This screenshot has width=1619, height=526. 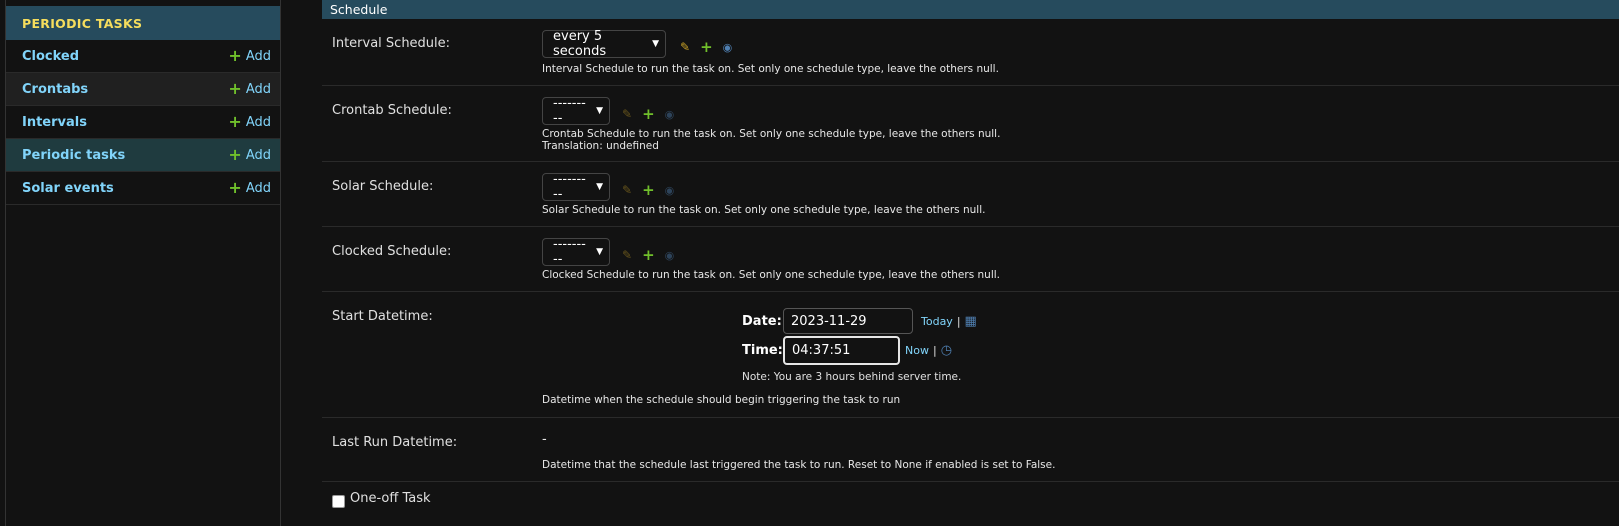 I want to click on clocked-schedule-field: --------- ▼, so click(x=576, y=252).